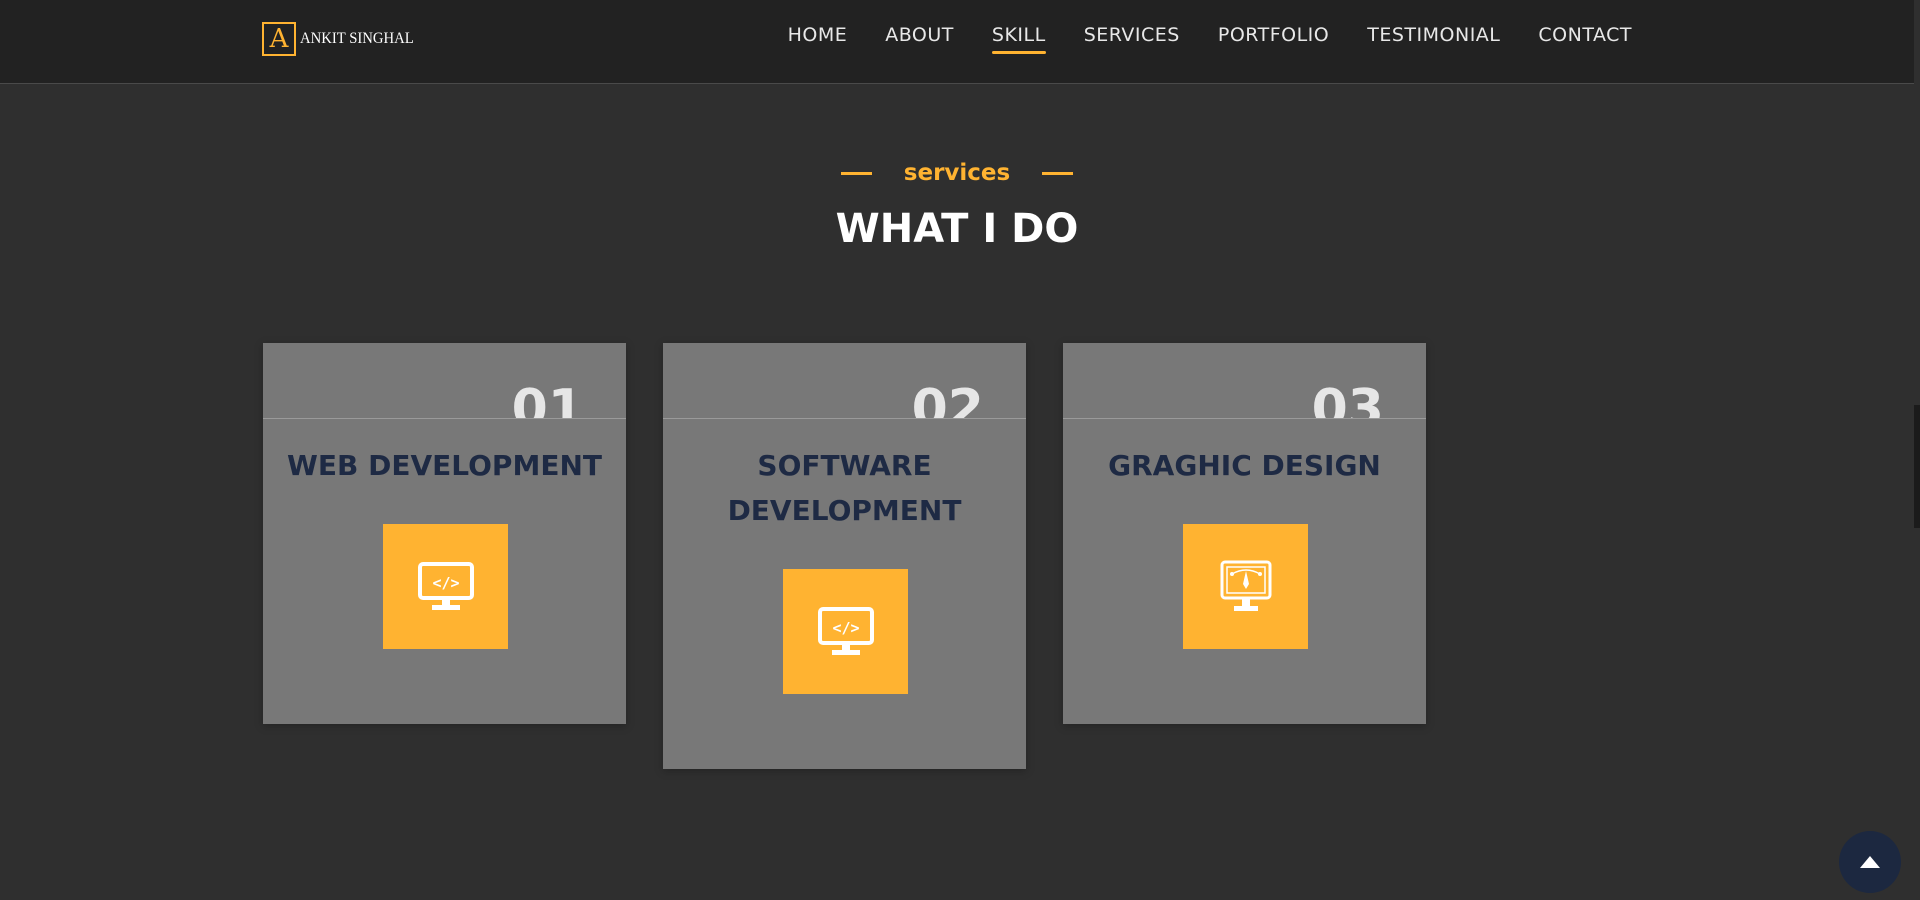  I want to click on site-logo: A ANKIT SINGHAL, so click(343, 39).